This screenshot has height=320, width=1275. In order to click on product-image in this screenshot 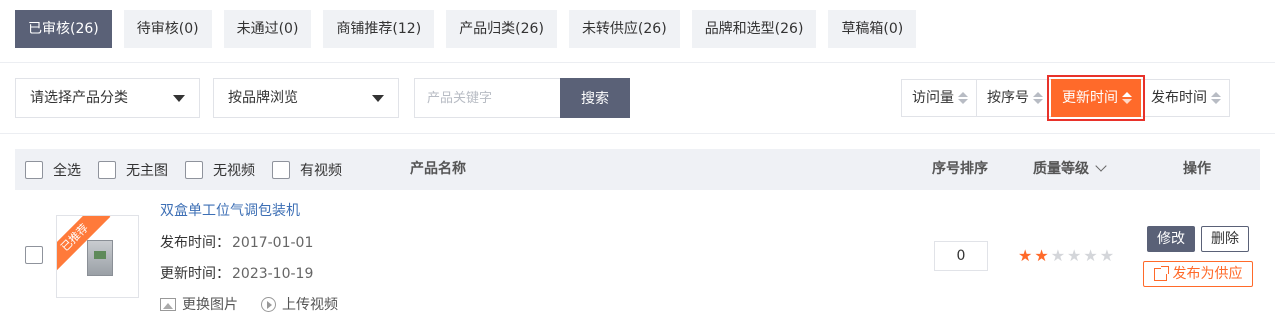, I will do `click(100, 258)`.